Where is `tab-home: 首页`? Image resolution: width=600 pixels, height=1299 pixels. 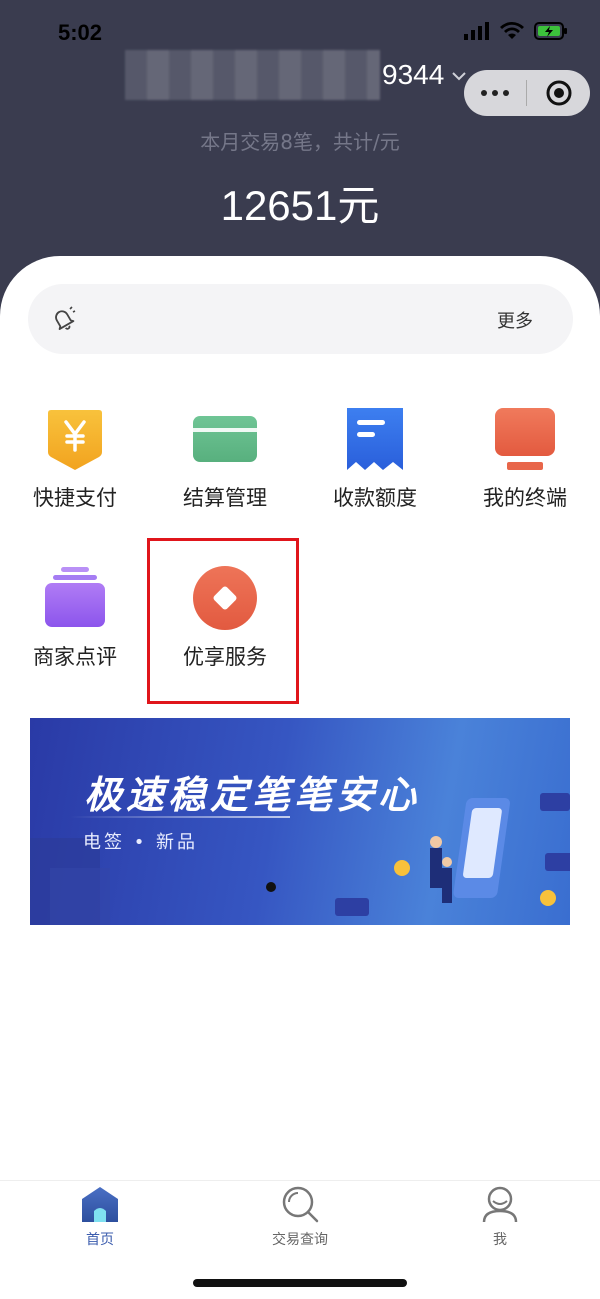 tab-home: 首页 is located at coordinates (100, 1217).